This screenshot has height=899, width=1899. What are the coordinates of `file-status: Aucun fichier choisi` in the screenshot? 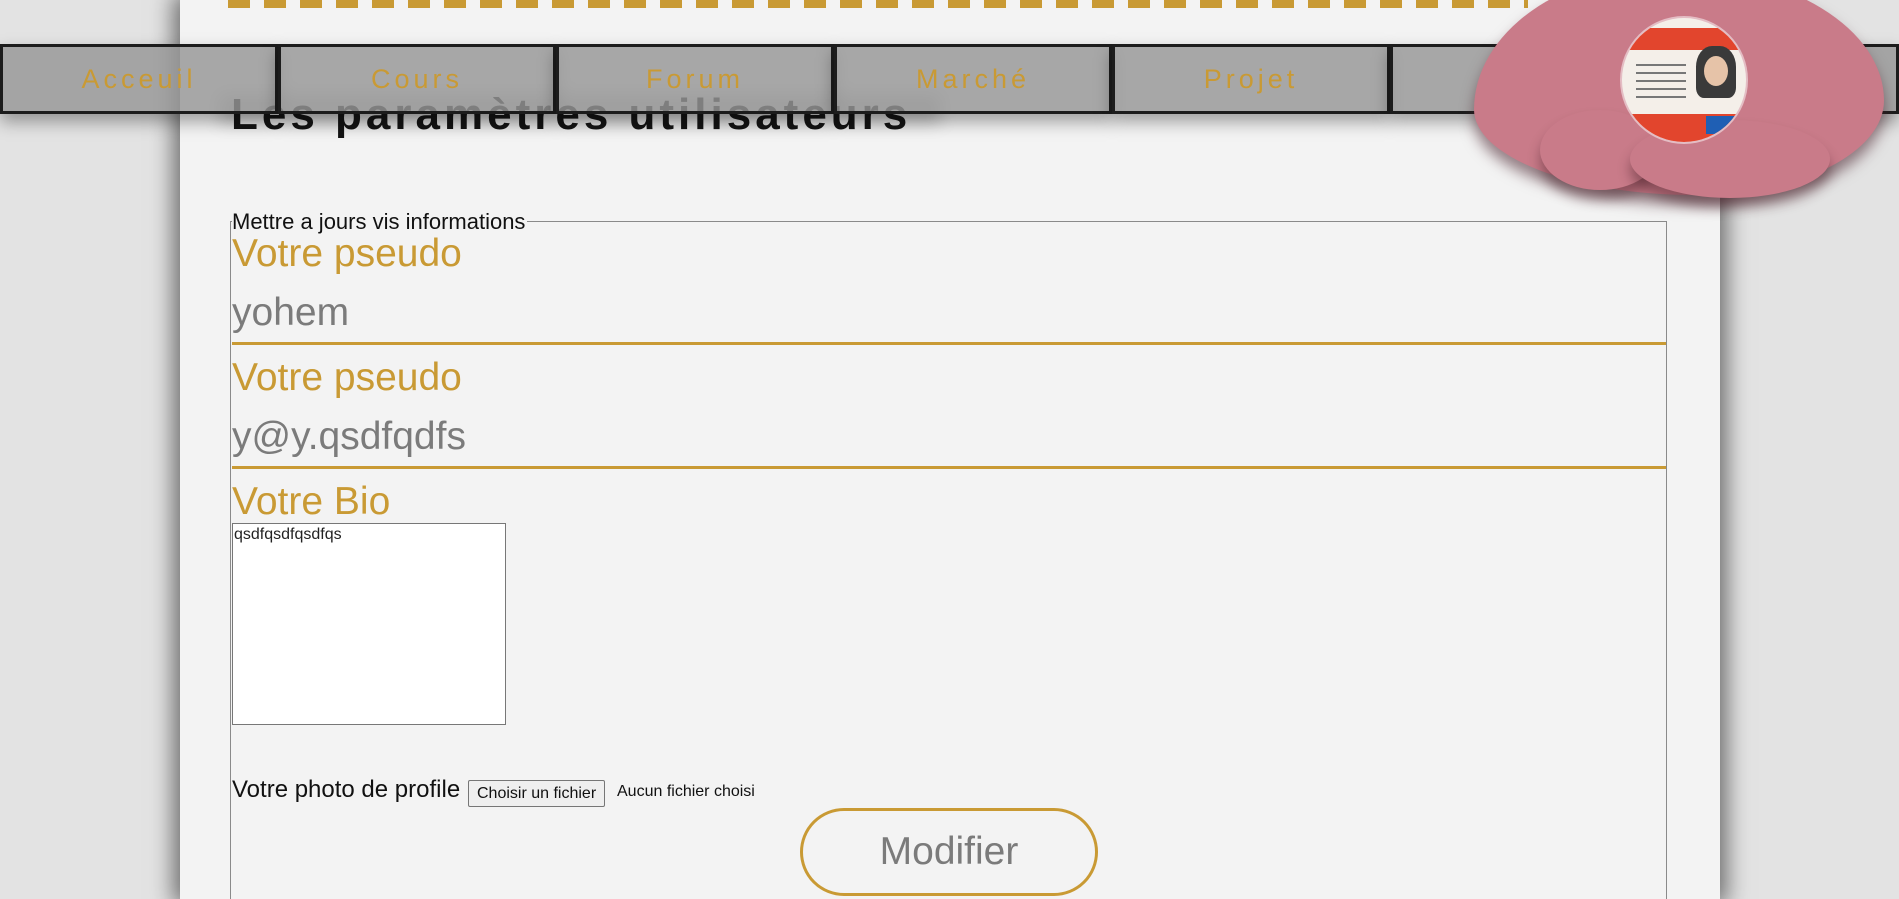 It's located at (686, 791).